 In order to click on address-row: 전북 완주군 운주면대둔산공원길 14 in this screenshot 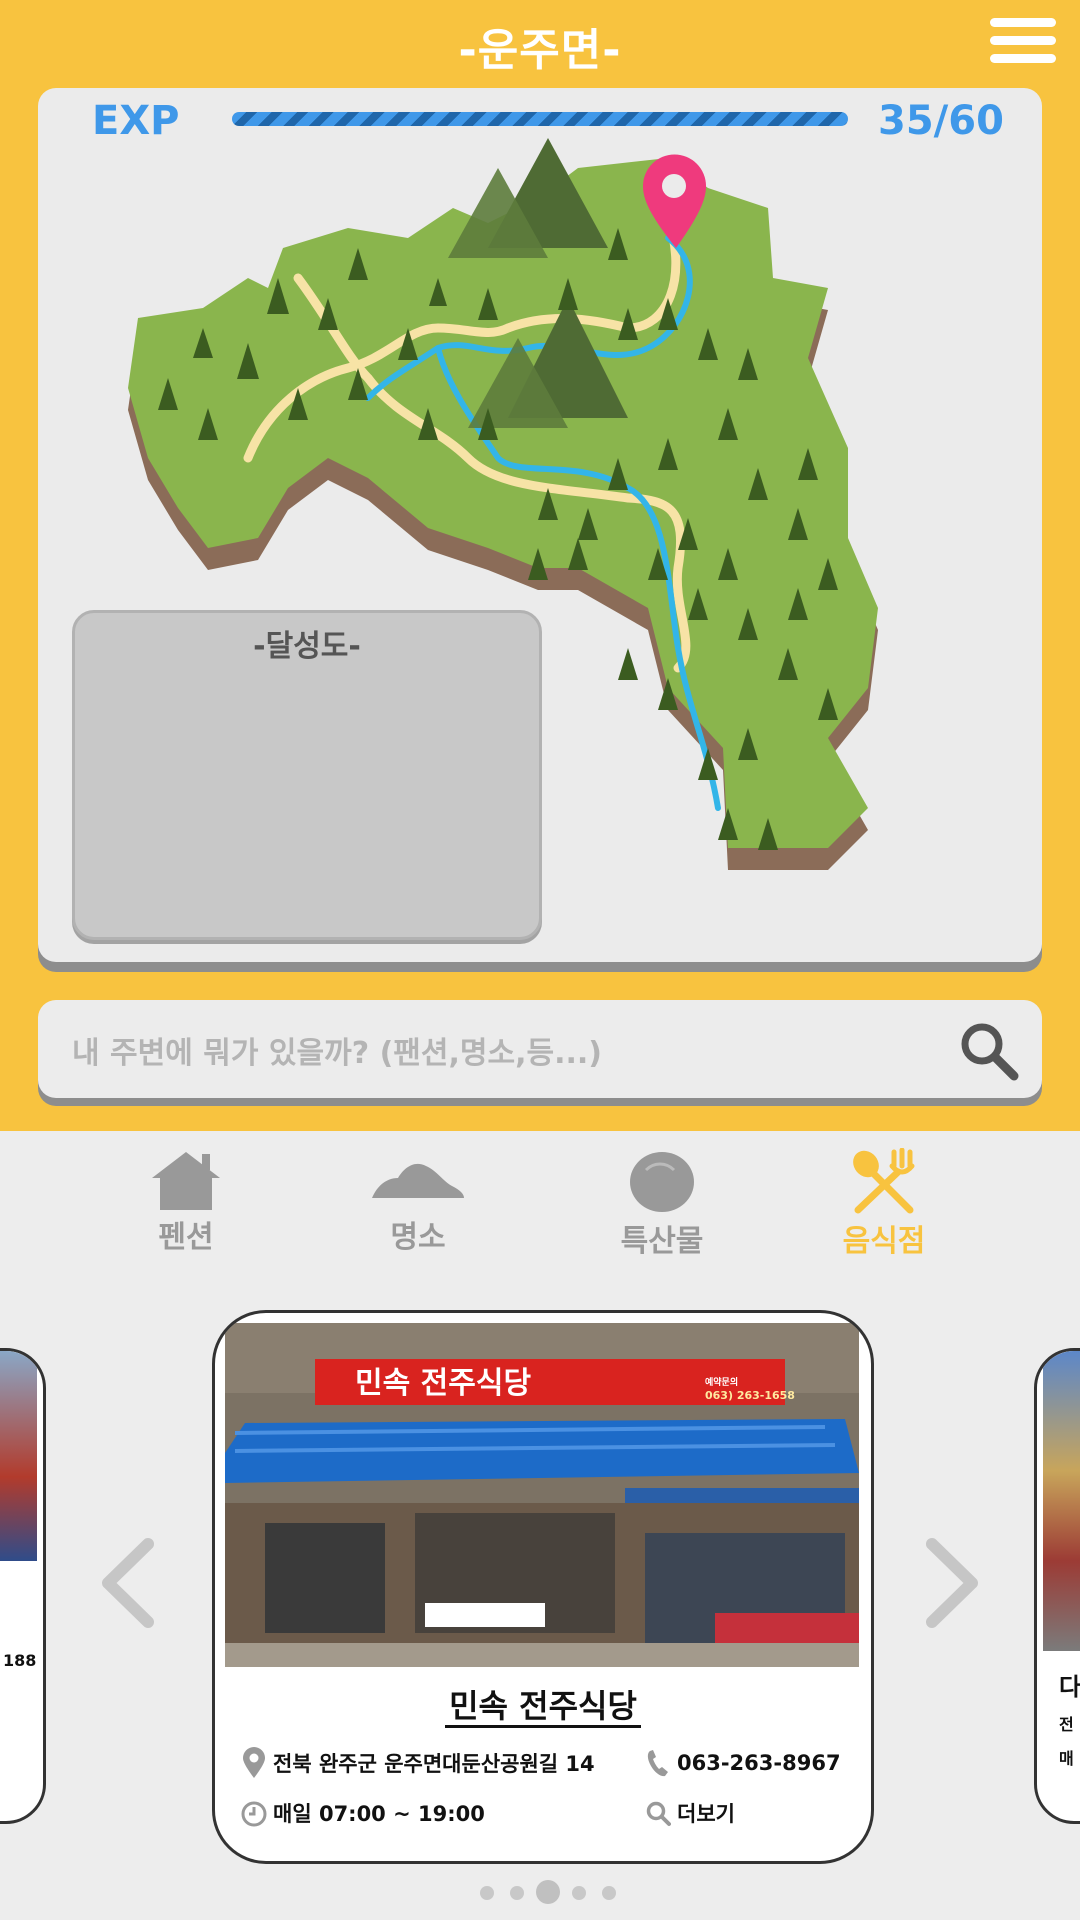, I will do `click(418, 1763)`.